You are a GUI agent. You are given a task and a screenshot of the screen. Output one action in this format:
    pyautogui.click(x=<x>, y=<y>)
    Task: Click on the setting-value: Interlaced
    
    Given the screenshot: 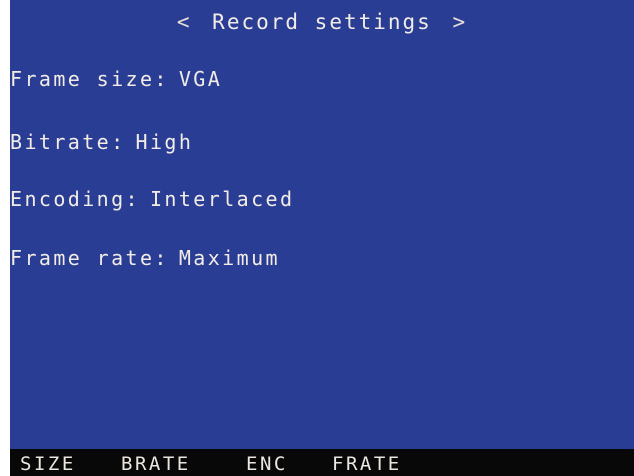 What is the action you would take?
    pyautogui.click(x=222, y=199)
    